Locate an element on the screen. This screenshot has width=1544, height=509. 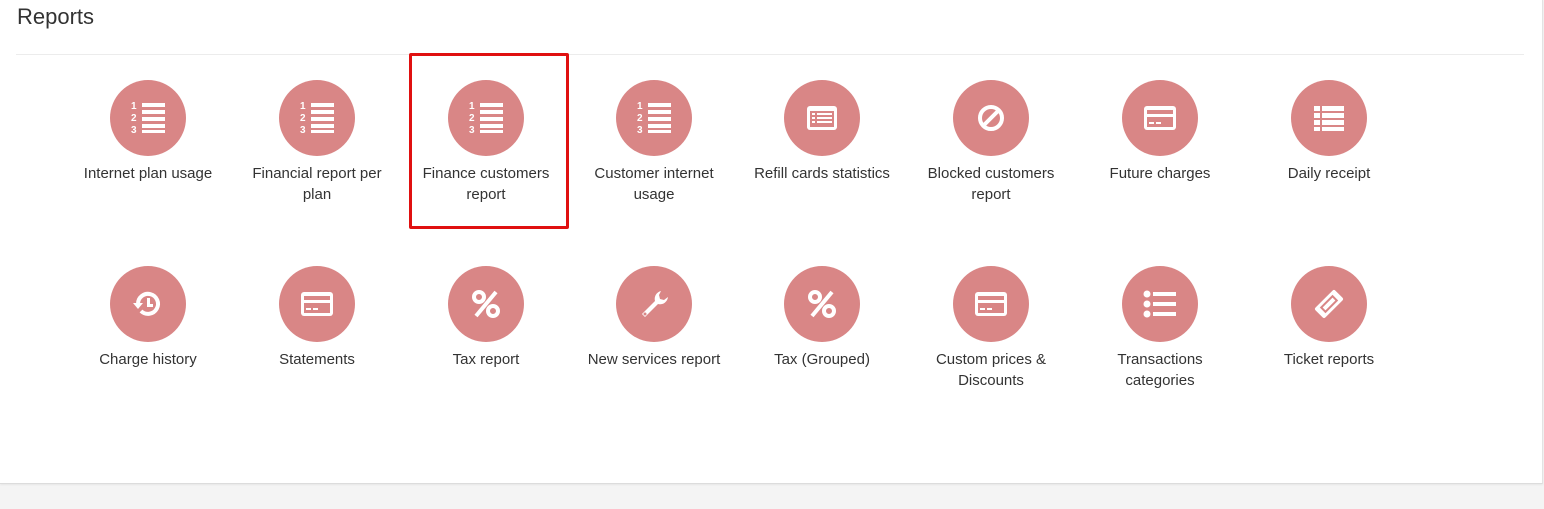
list-ul-icon is located at coordinates (1160, 304).